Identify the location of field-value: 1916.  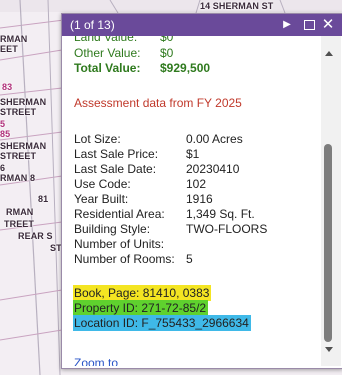
(199, 199).